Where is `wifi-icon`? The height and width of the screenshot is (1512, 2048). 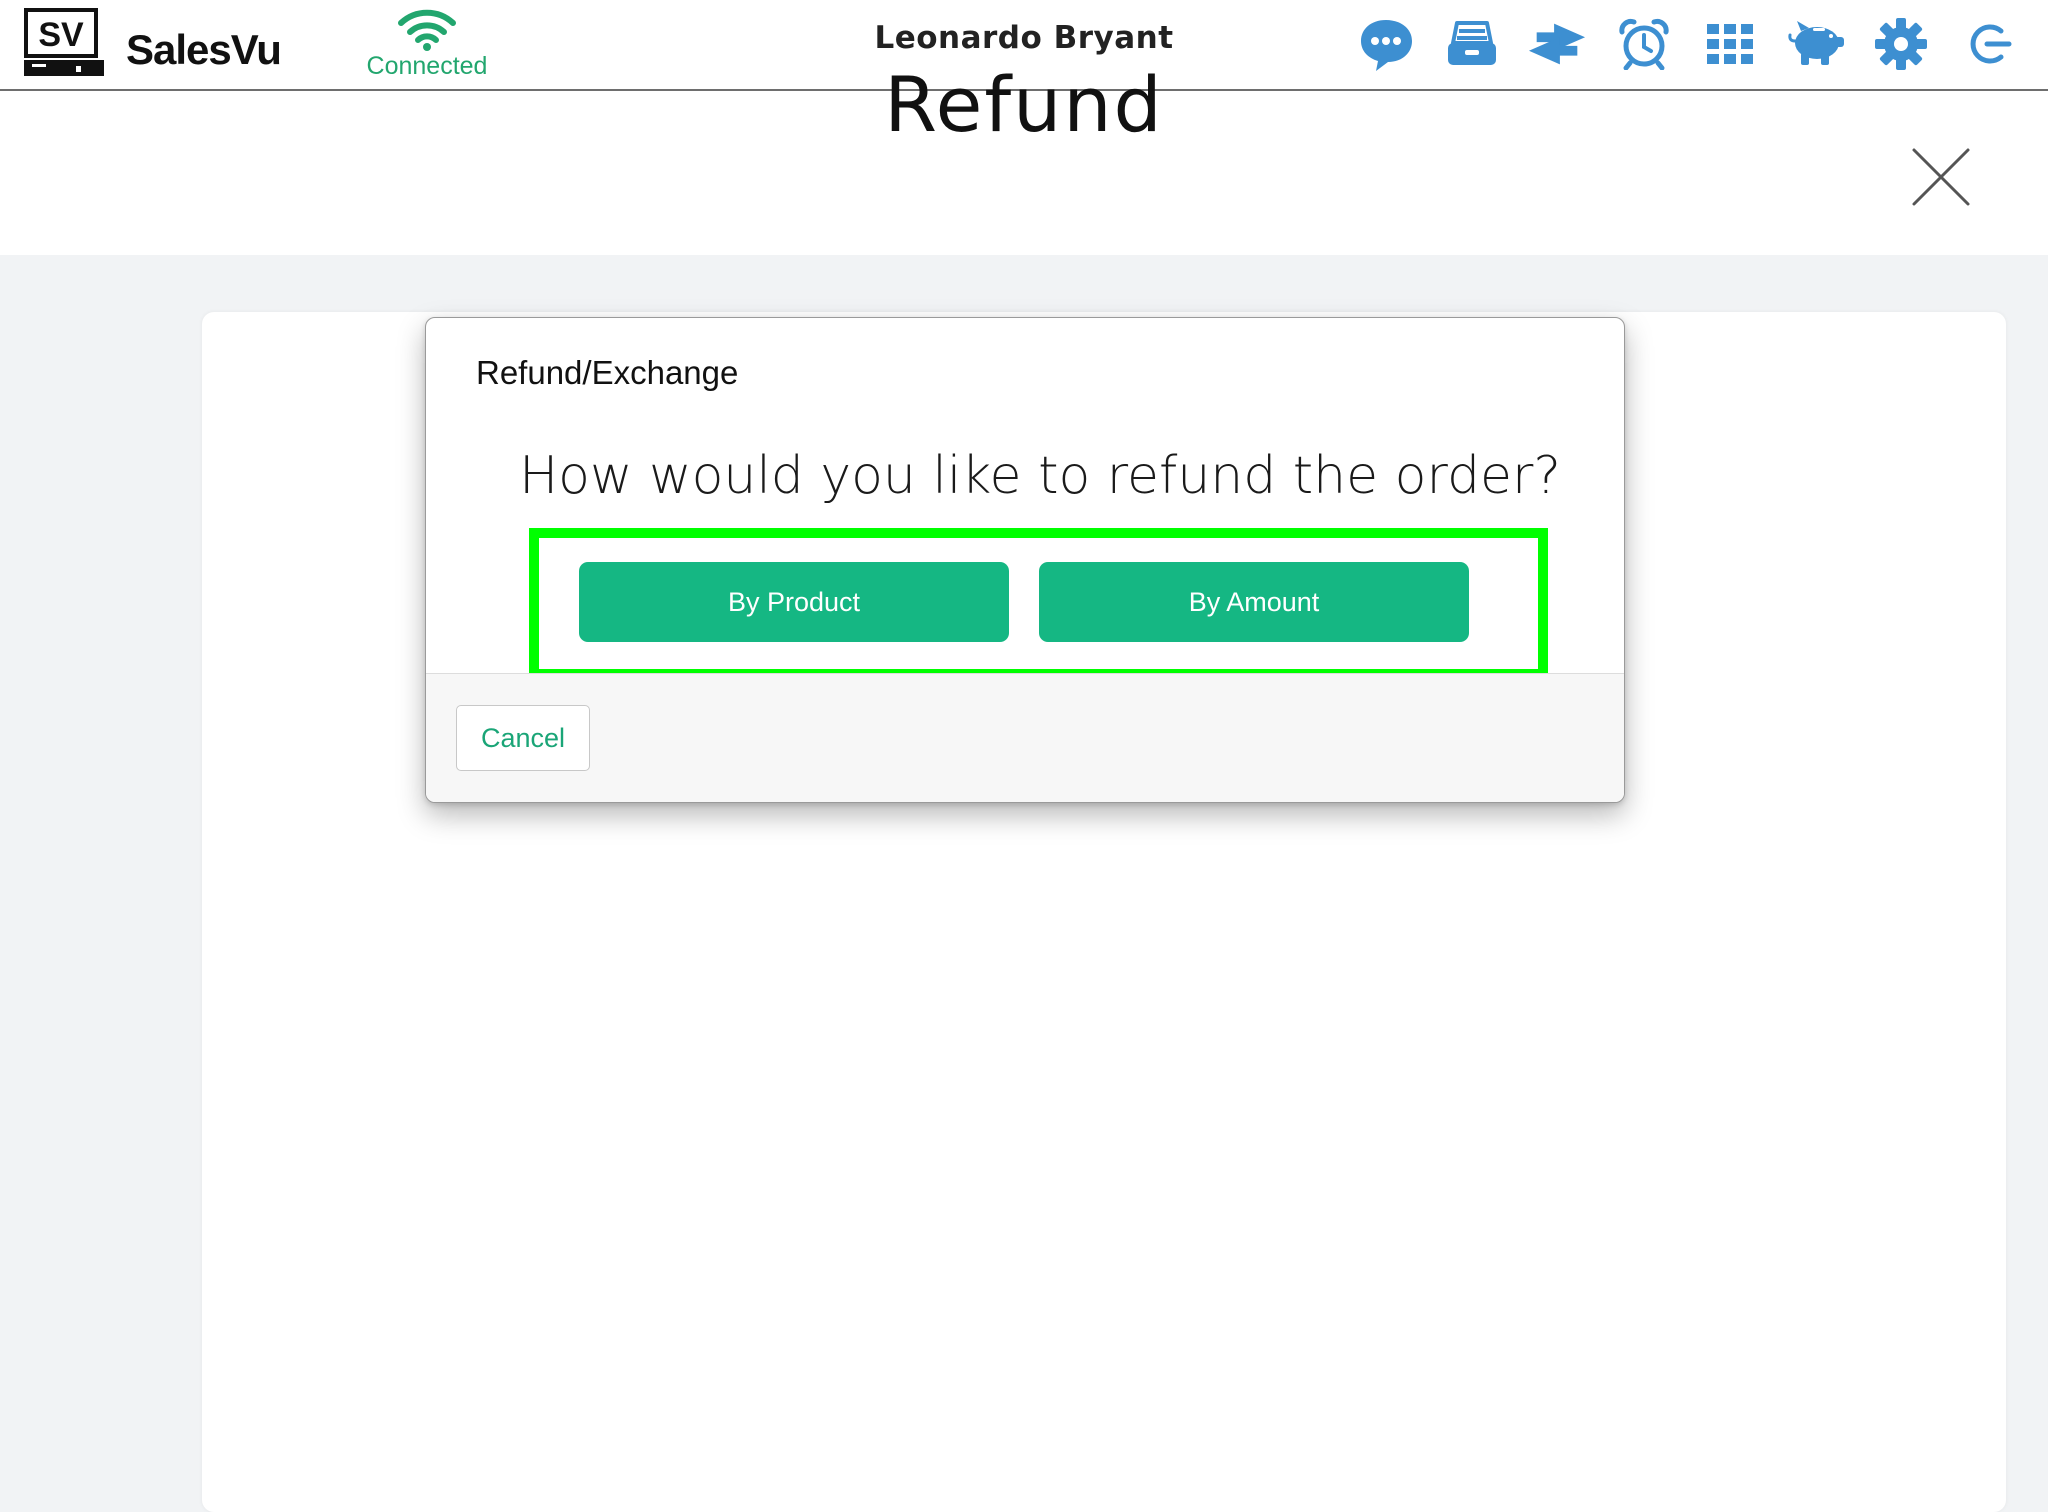 wifi-icon is located at coordinates (427, 30).